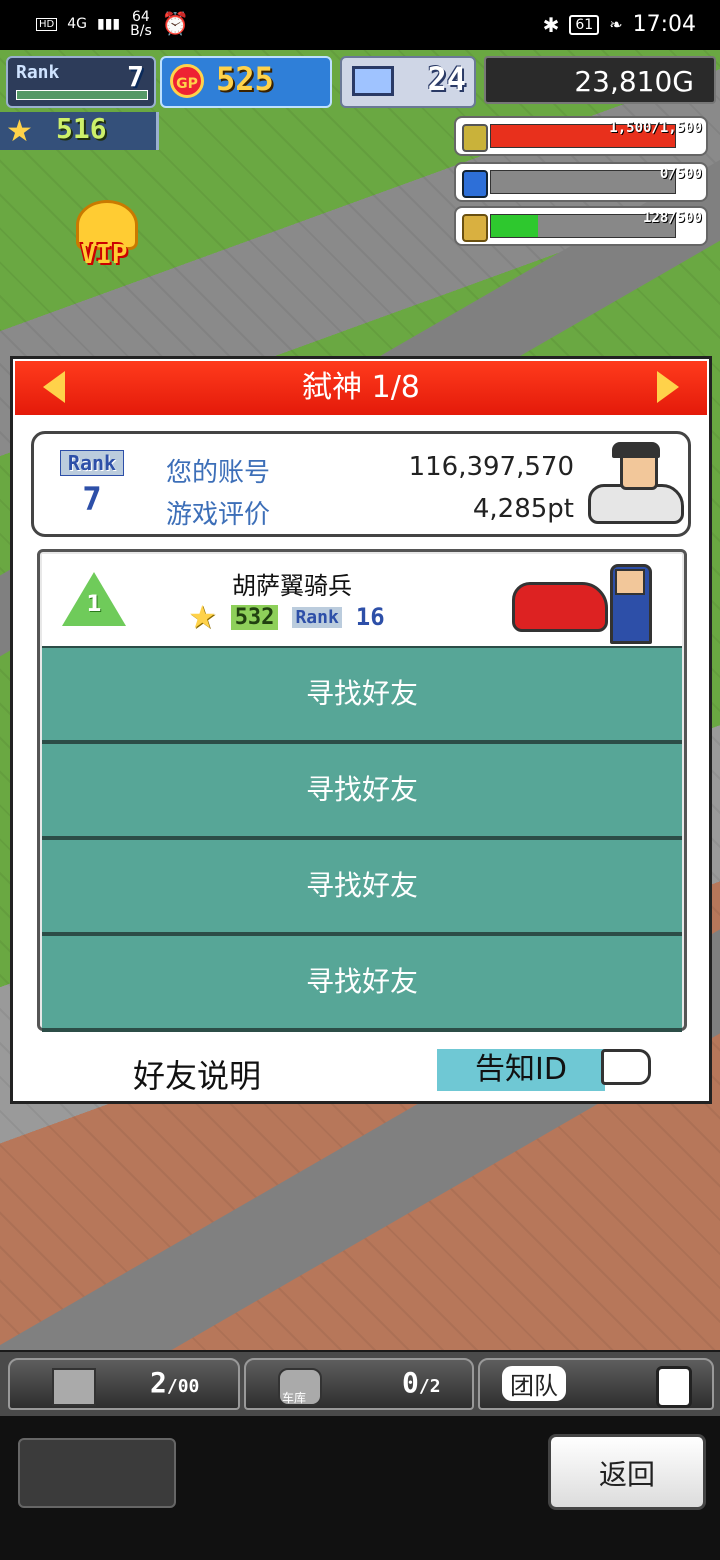  I want to click on team-label: 团队, so click(534, 1383).